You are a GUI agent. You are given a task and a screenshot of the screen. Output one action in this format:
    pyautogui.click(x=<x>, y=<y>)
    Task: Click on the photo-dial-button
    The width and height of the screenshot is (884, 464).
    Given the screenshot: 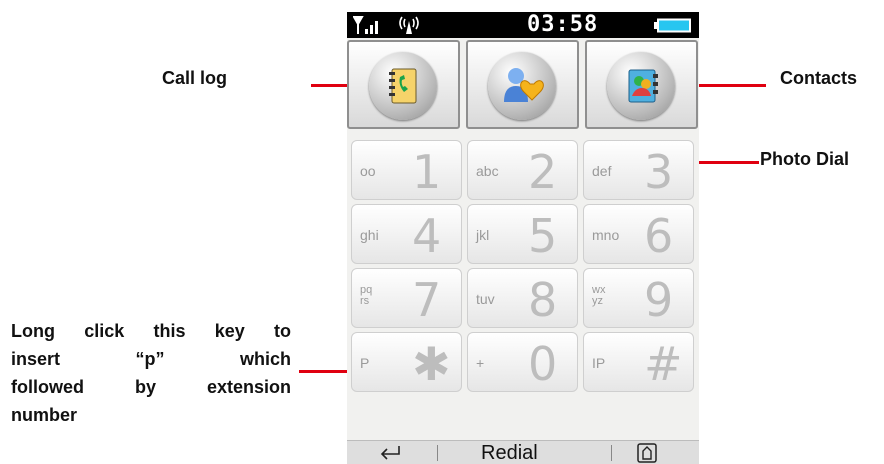 What is the action you would take?
    pyautogui.click(x=522, y=84)
    